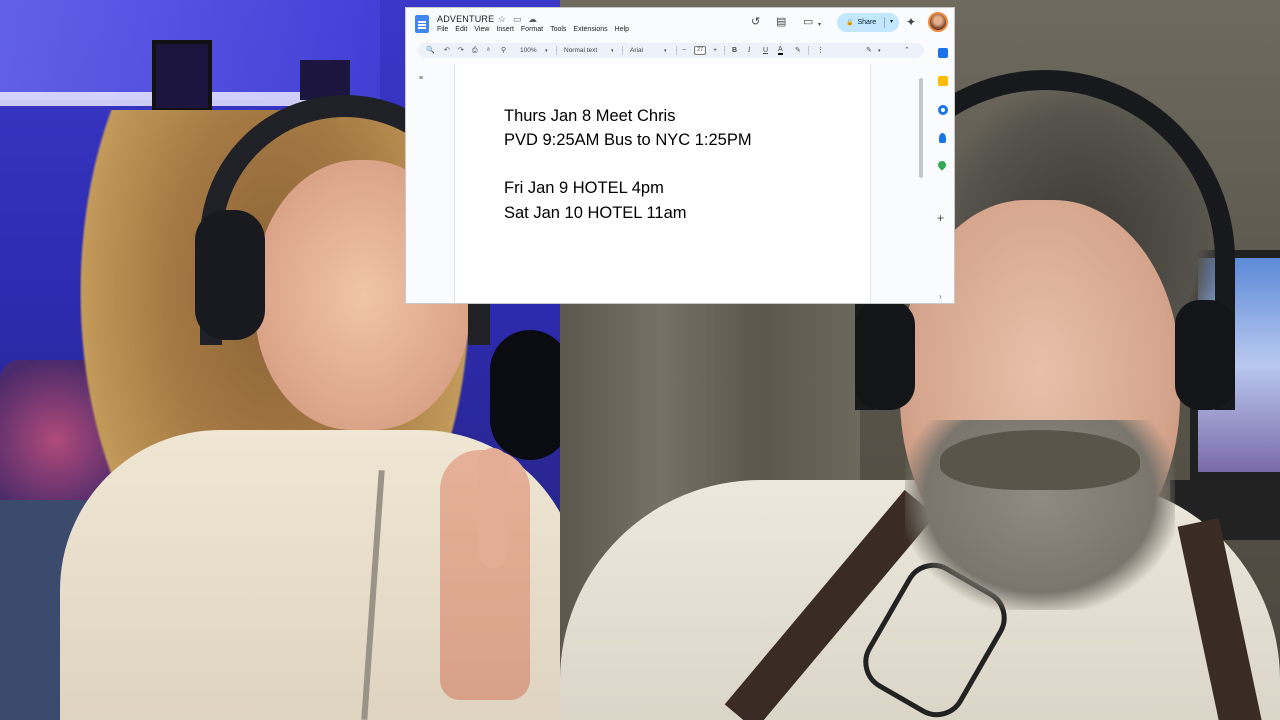  Describe the element at coordinates (808, 22) in the screenshot. I see `meet-icon: ▭` at that location.